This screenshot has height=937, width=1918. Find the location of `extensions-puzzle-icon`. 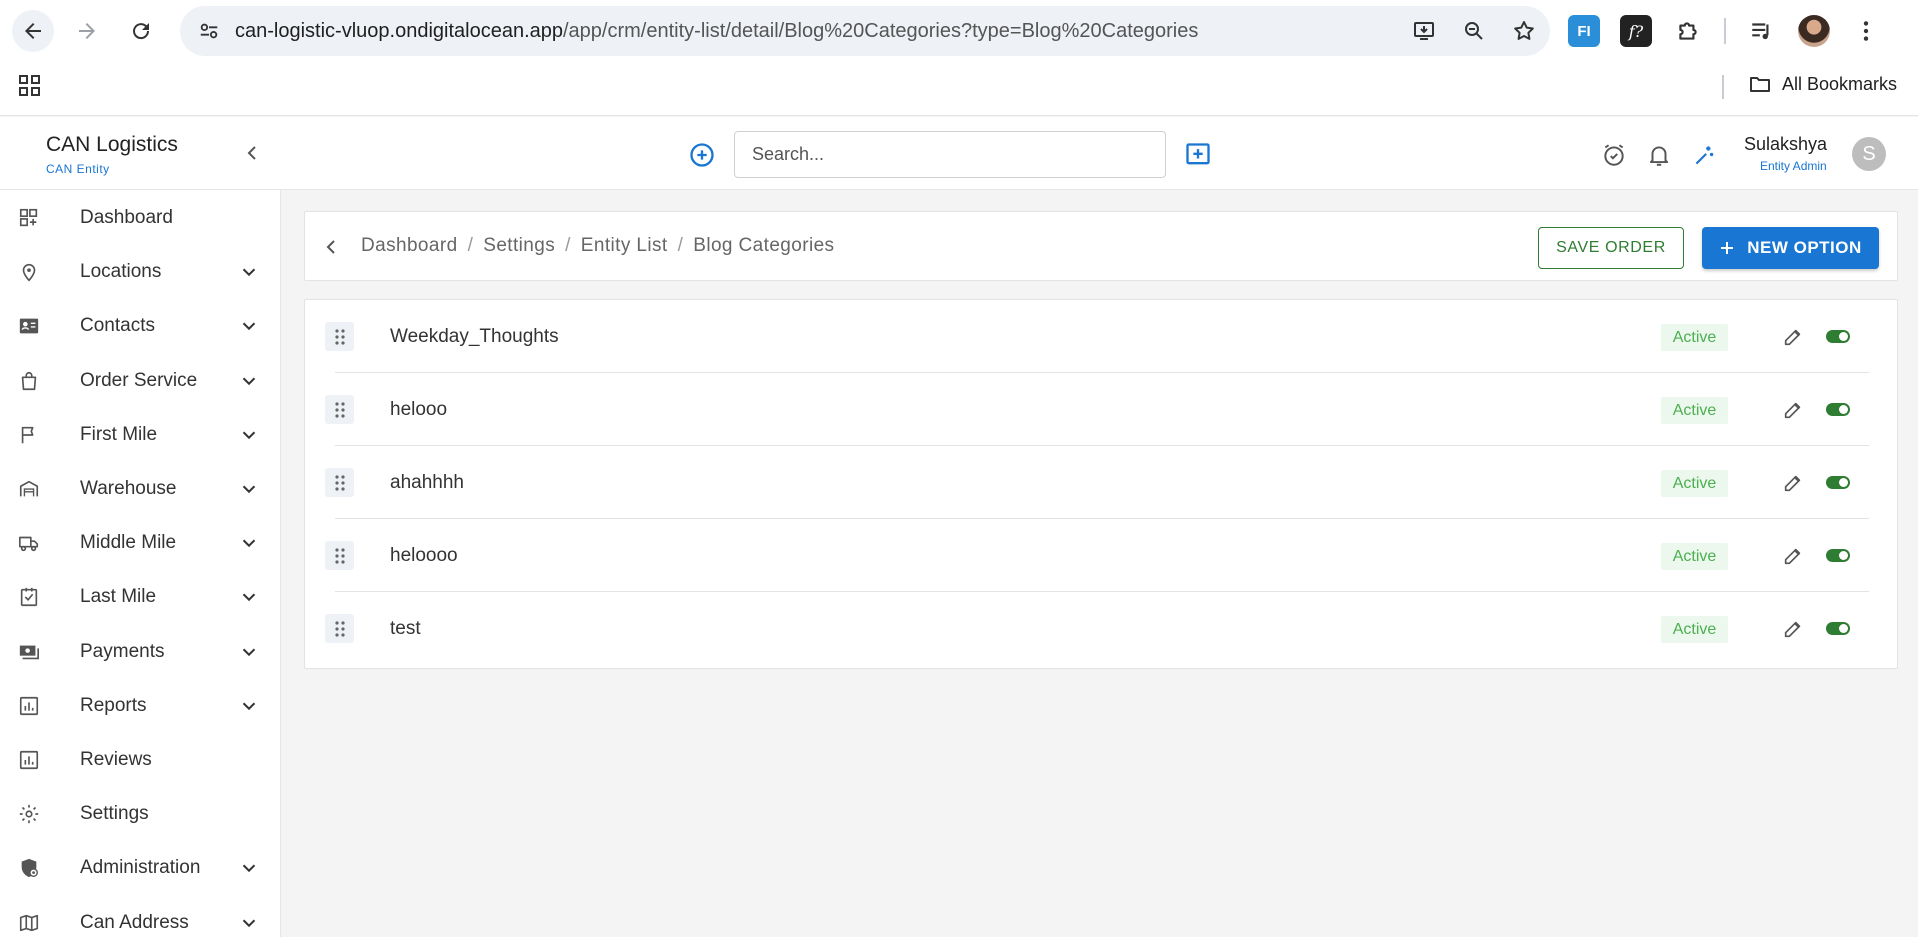

extensions-puzzle-icon is located at coordinates (1688, 31).